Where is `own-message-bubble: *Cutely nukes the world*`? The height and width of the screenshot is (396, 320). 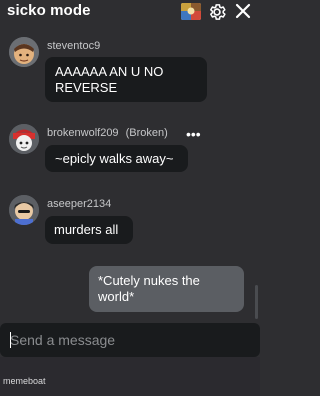
own-message-bubble: *Cutely nukes the world* is located at coordinates (166, 289).